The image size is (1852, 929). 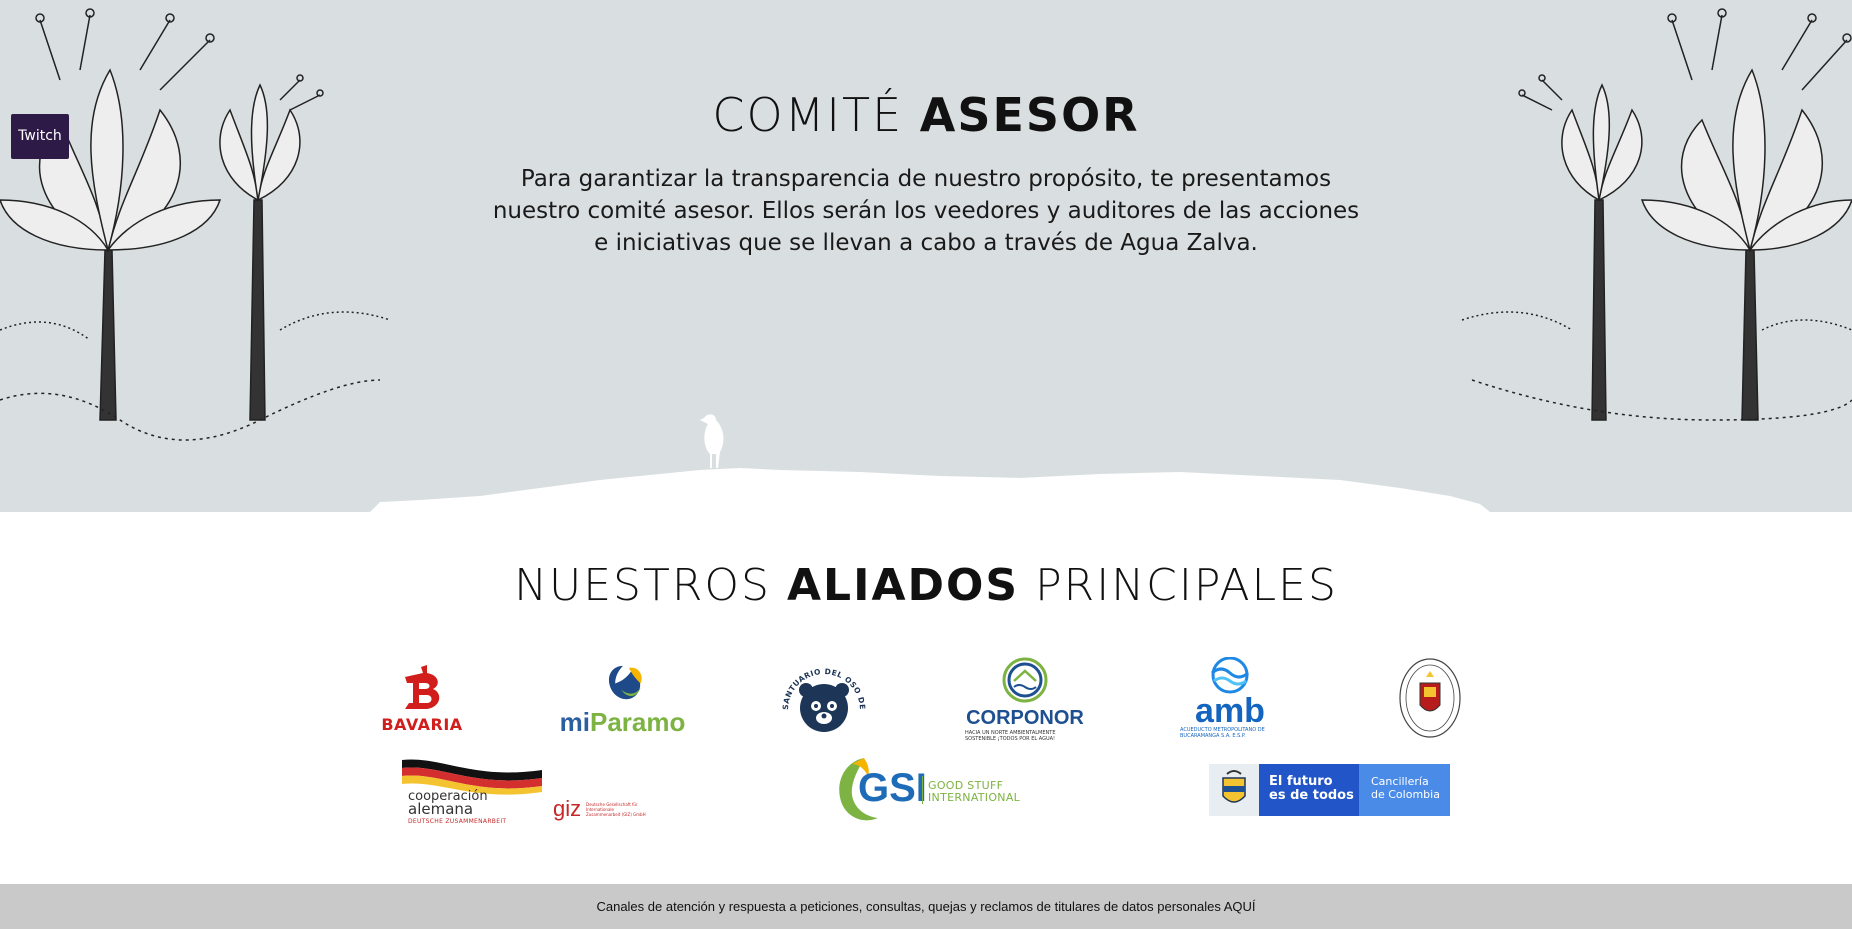 What do you see at coordinates (930, 490) in the screenshot?
I see `ground-silhouette` at bounding box center [930, 490].